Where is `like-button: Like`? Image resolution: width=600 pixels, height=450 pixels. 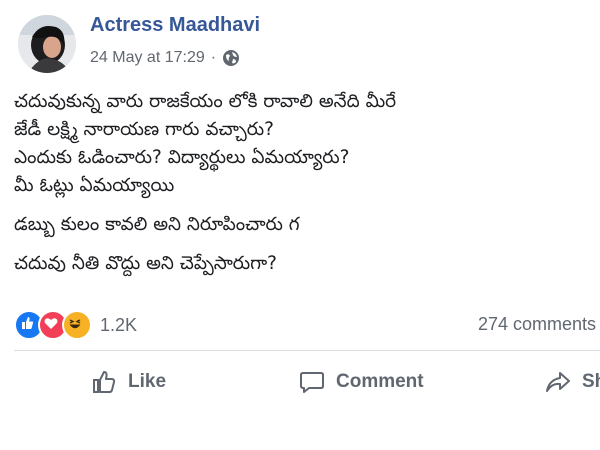
like-button: Like is located at coordinates (128, 382).